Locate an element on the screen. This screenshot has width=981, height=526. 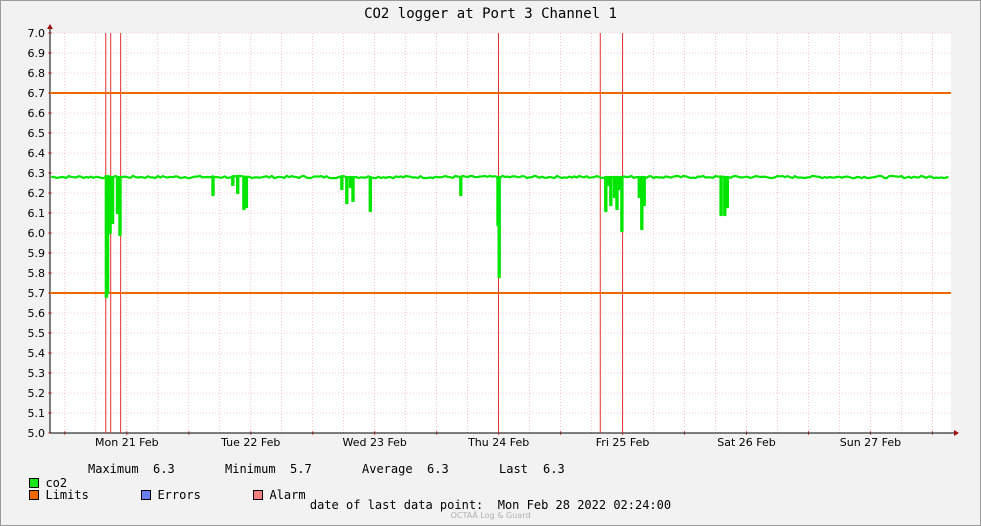
x-axis-arrow is located at coordinates (956, 433).